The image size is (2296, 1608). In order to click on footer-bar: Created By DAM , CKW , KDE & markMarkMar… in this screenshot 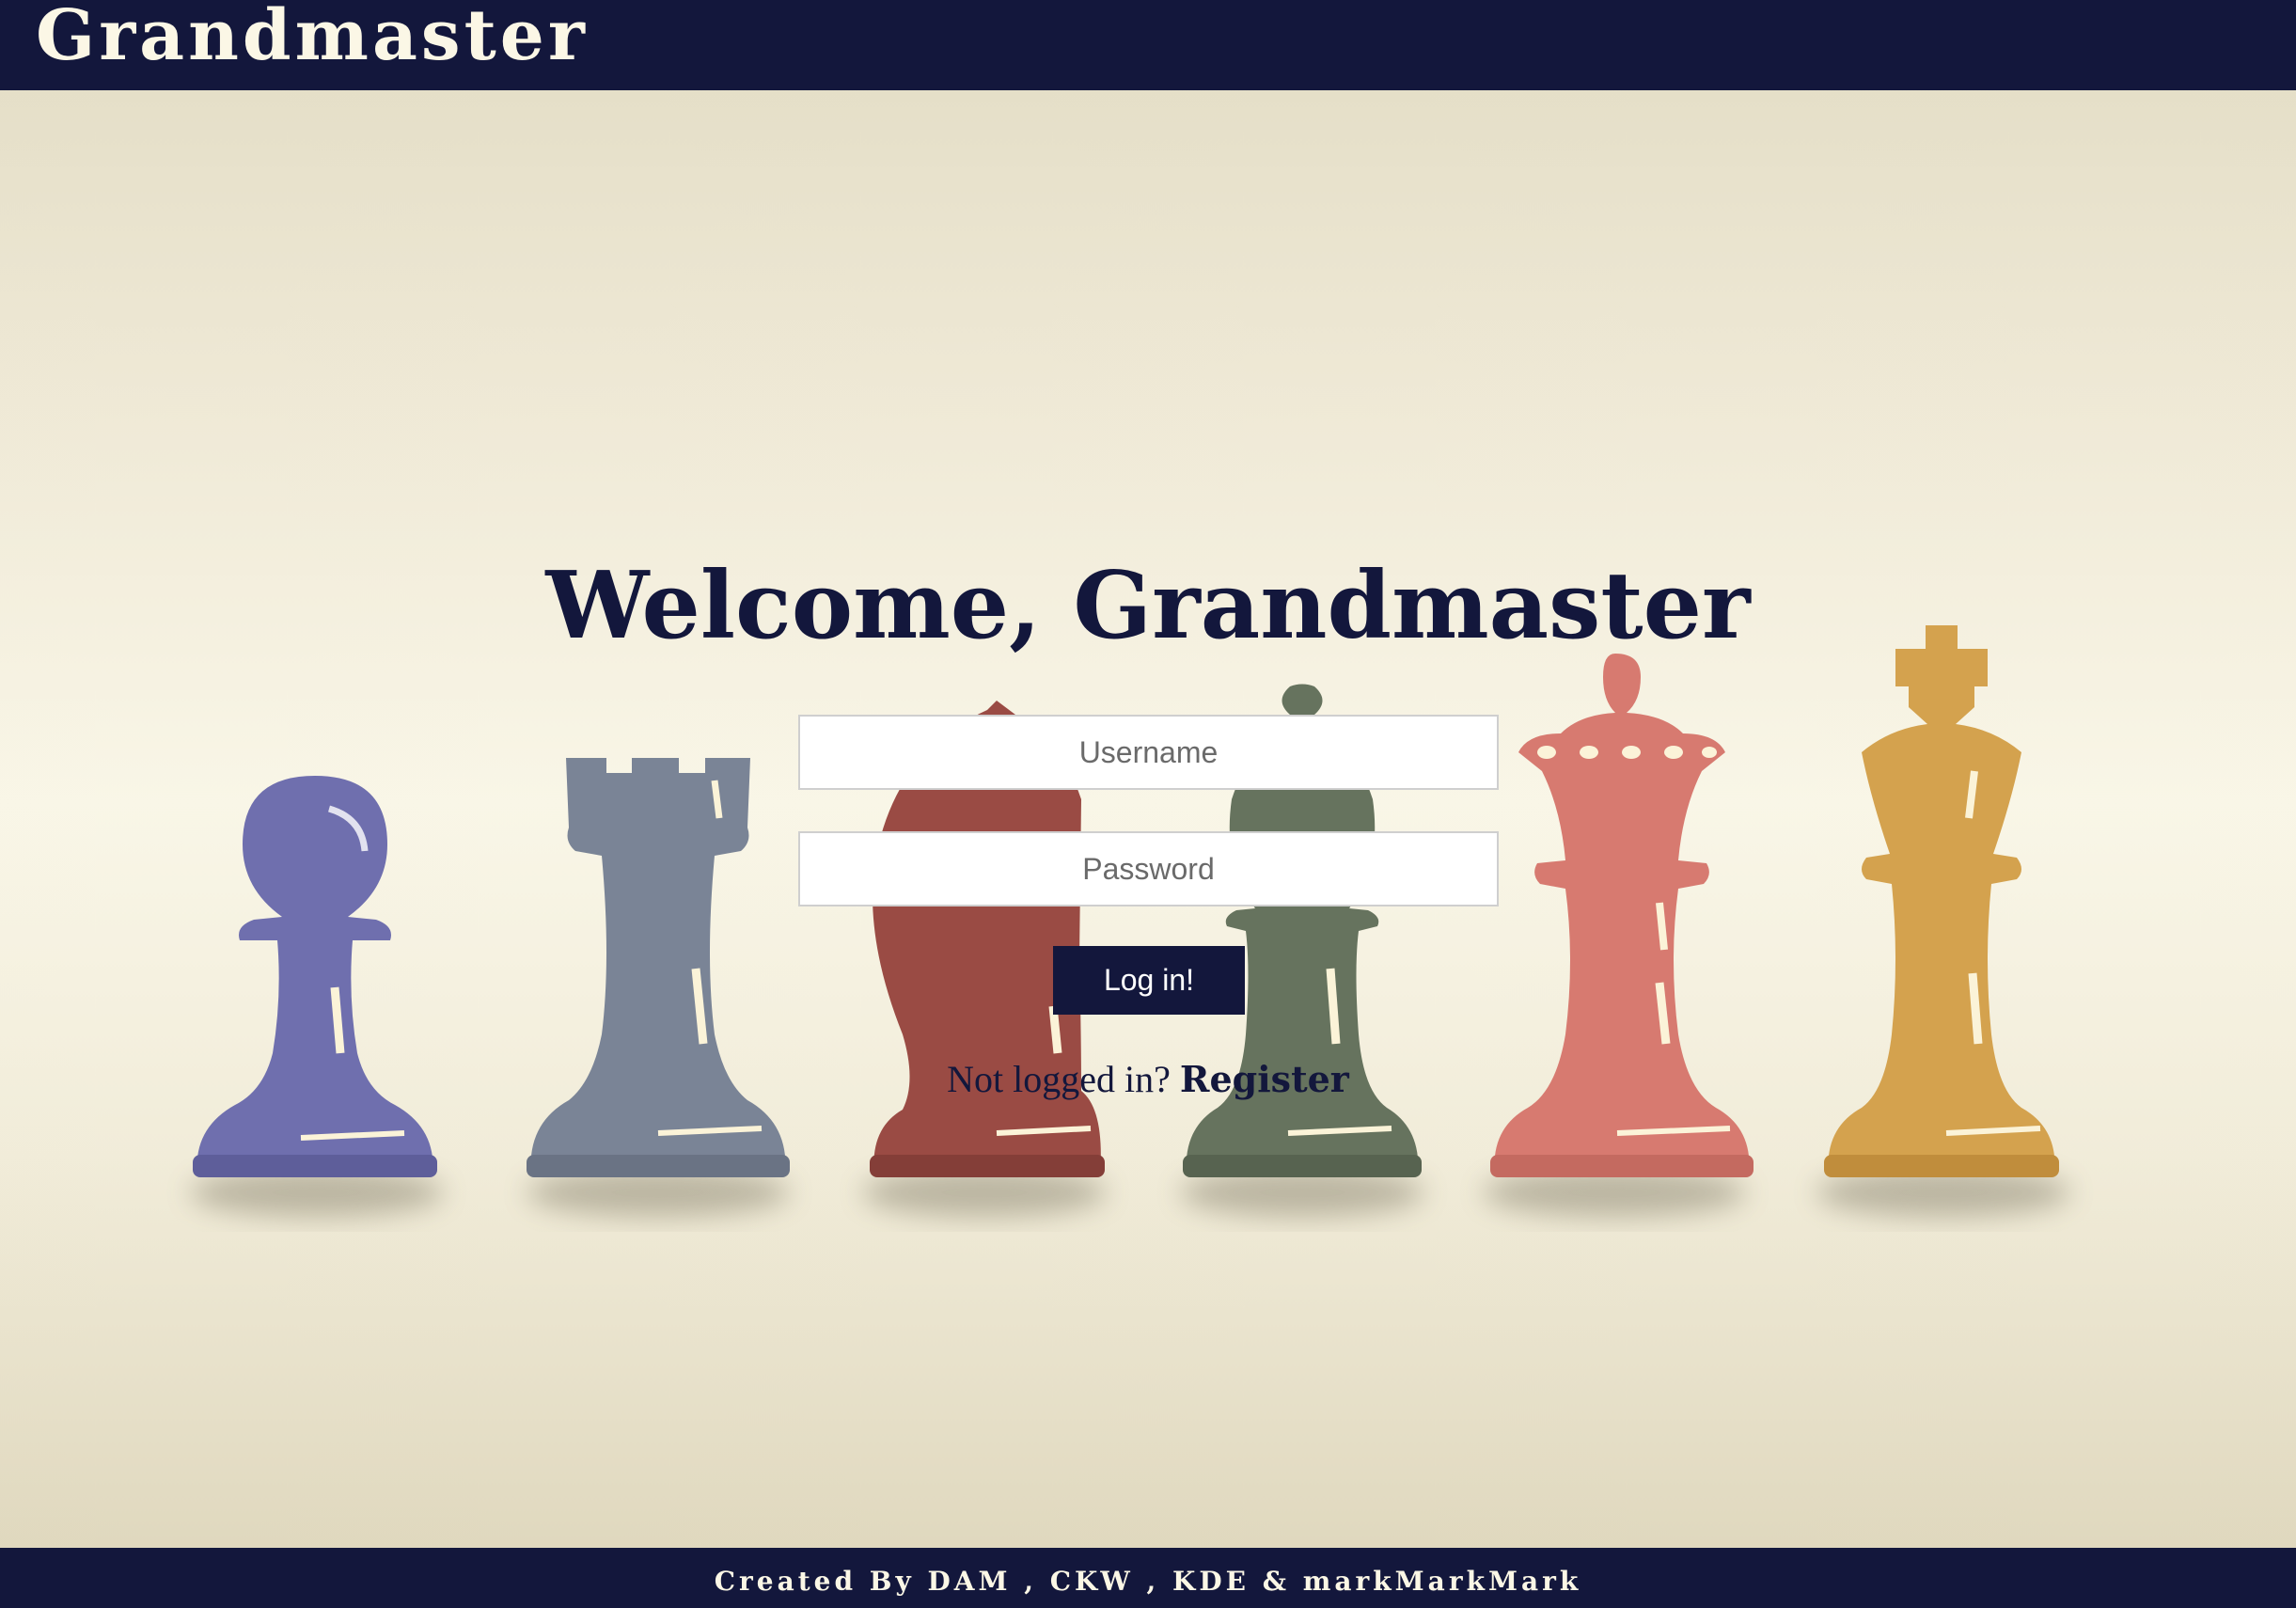, I will do `click(1148, 1578)`.